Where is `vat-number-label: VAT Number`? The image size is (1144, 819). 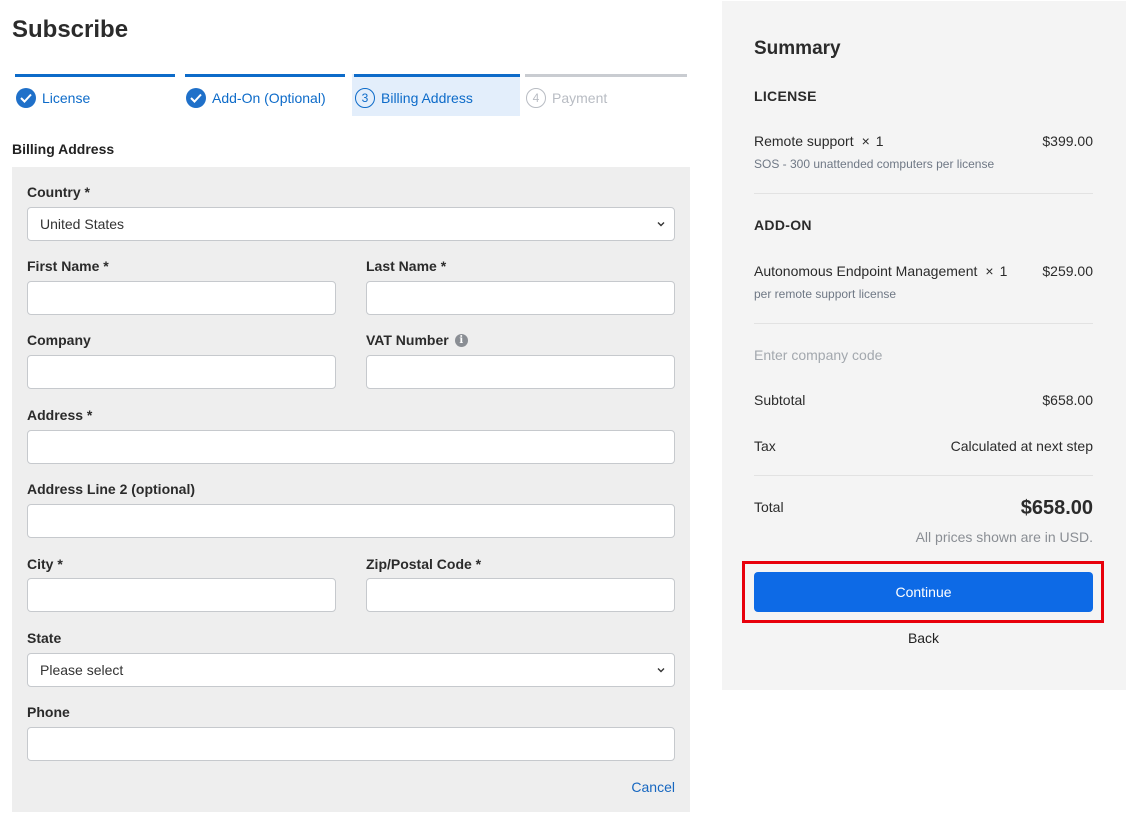
vat-number-label: VAT Number is located at coordinates (407, 340).